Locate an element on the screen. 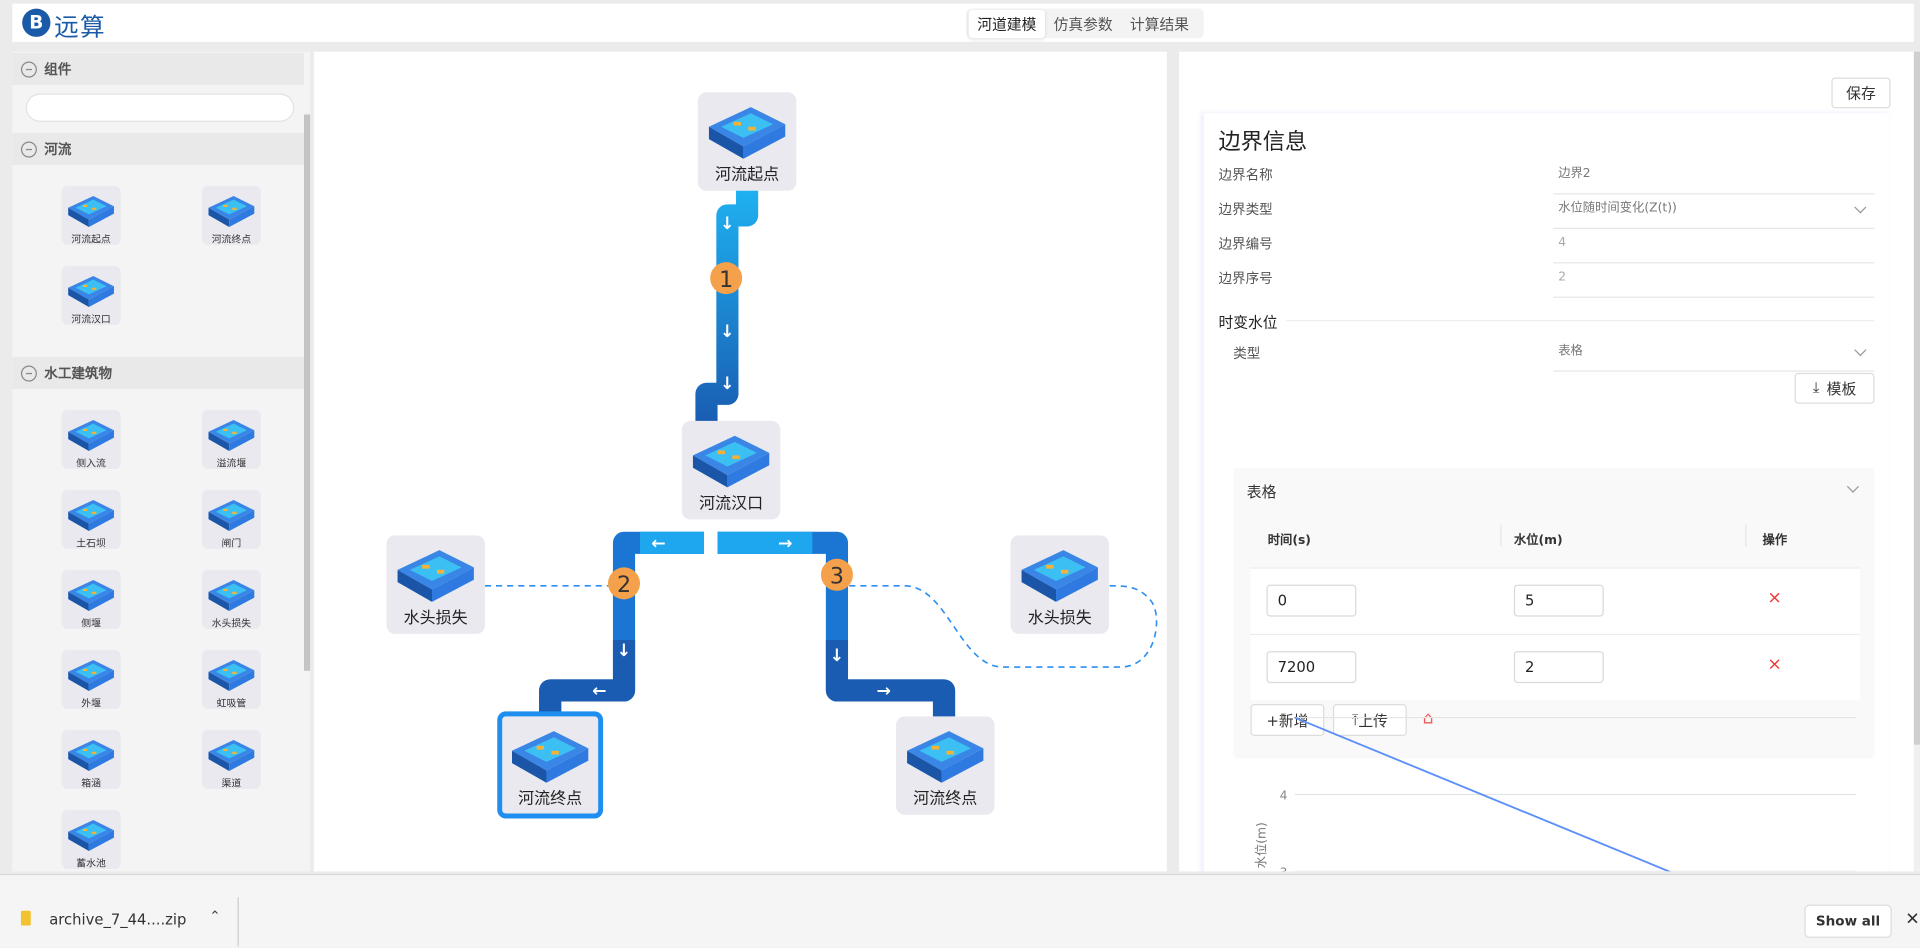  main-tabs: 河道建模 仿真参数 计算结果 is located at coordinates (1085, 23).